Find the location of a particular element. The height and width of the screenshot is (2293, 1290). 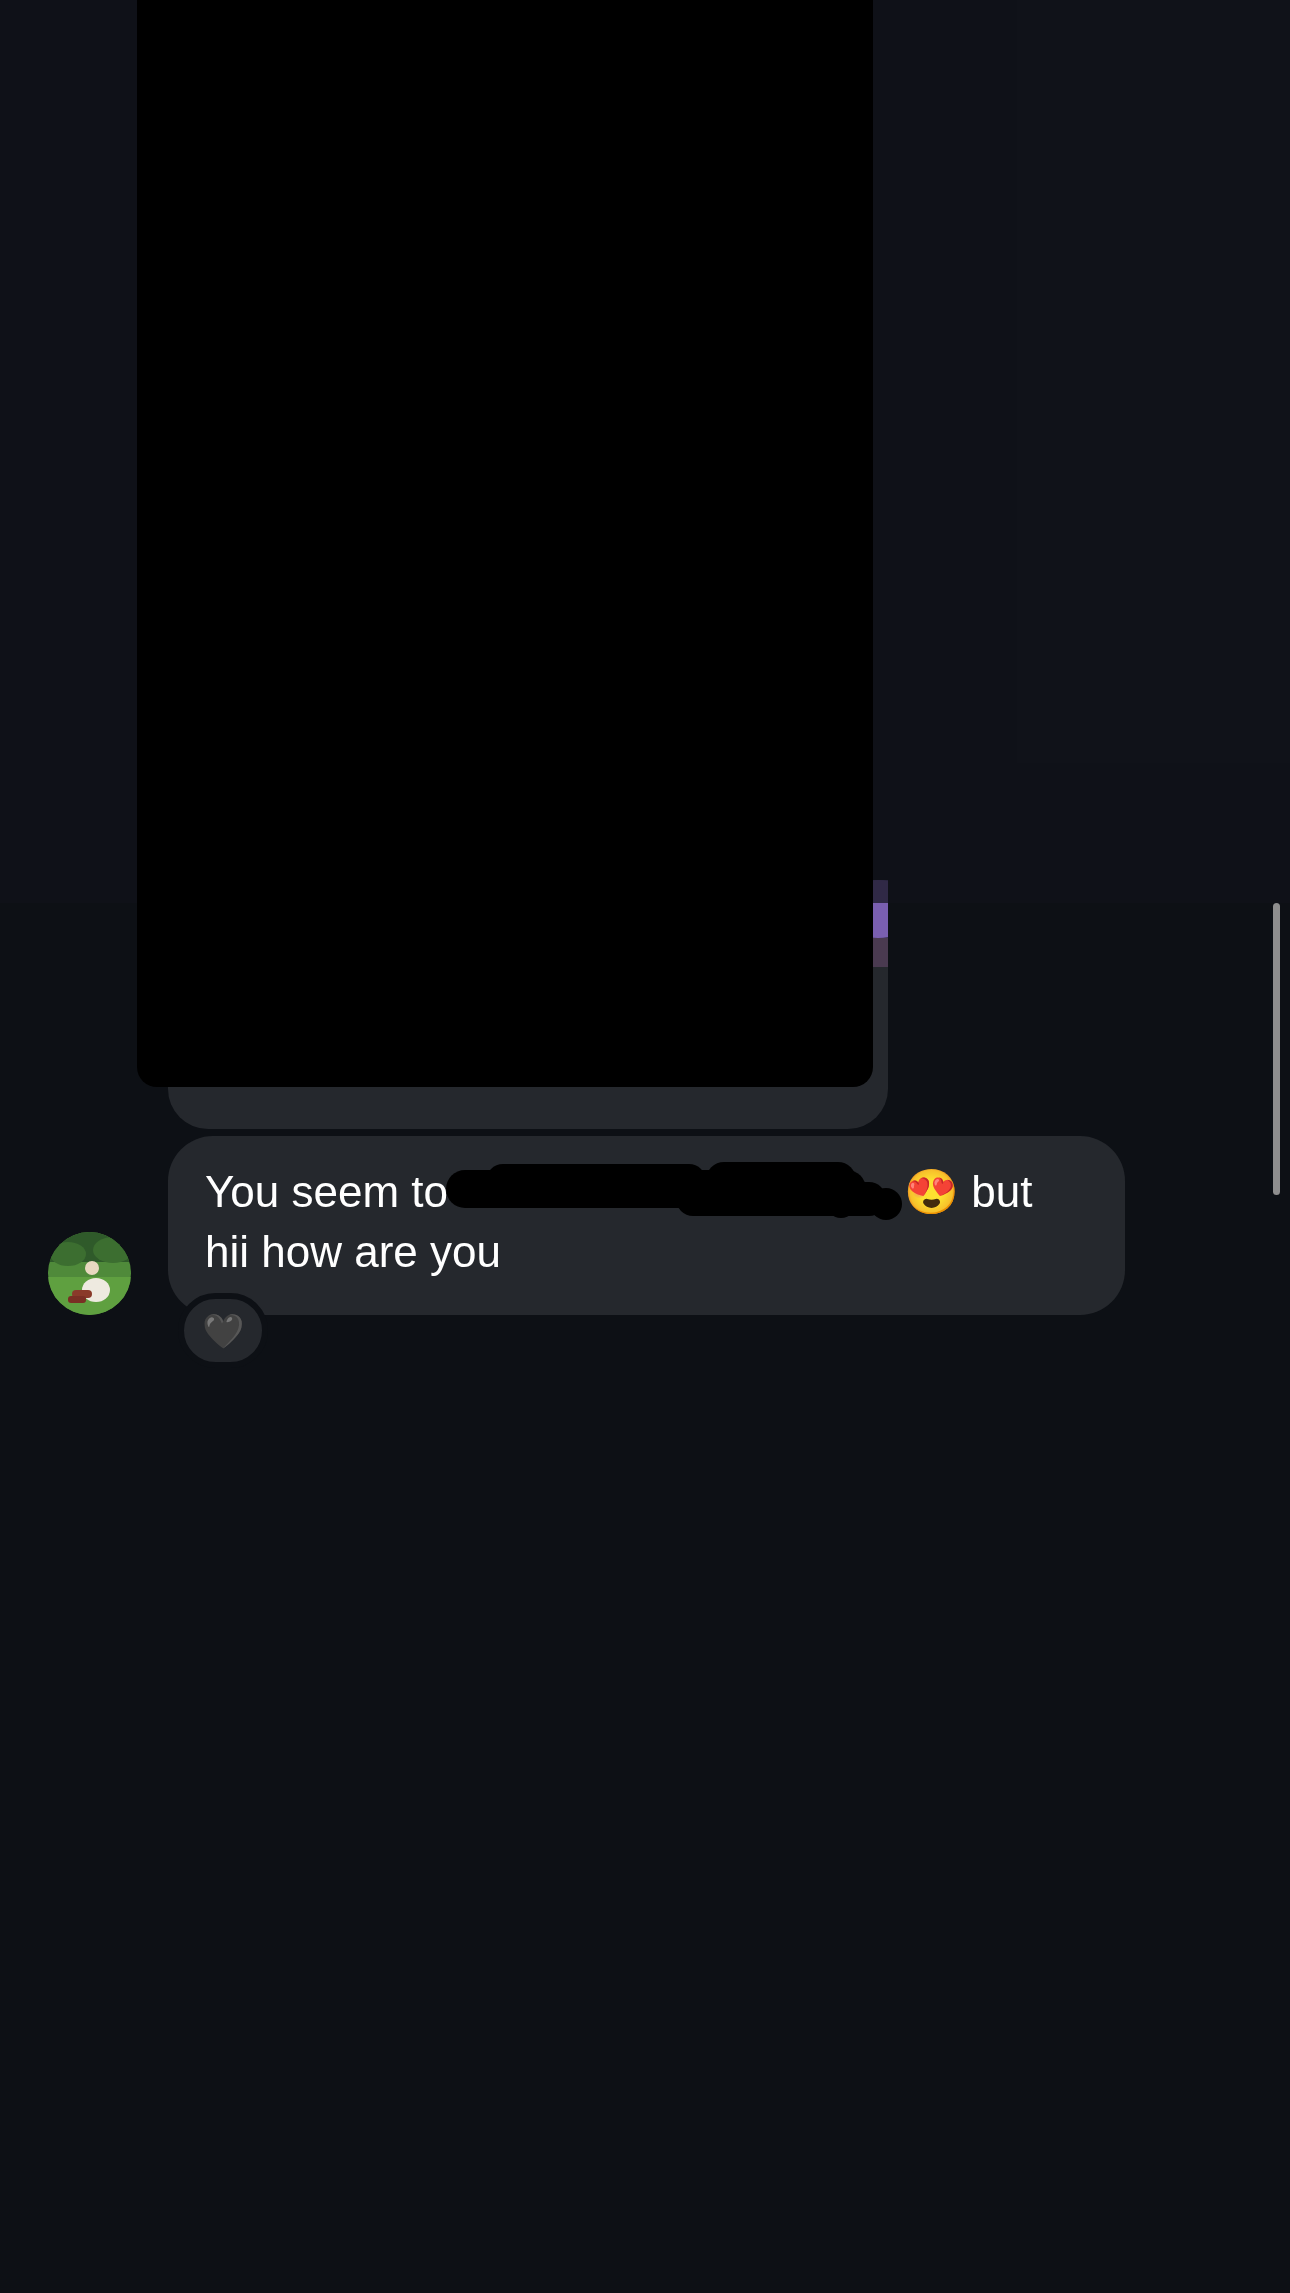

message-text: You seem to is located at coordinates (326, 1192).